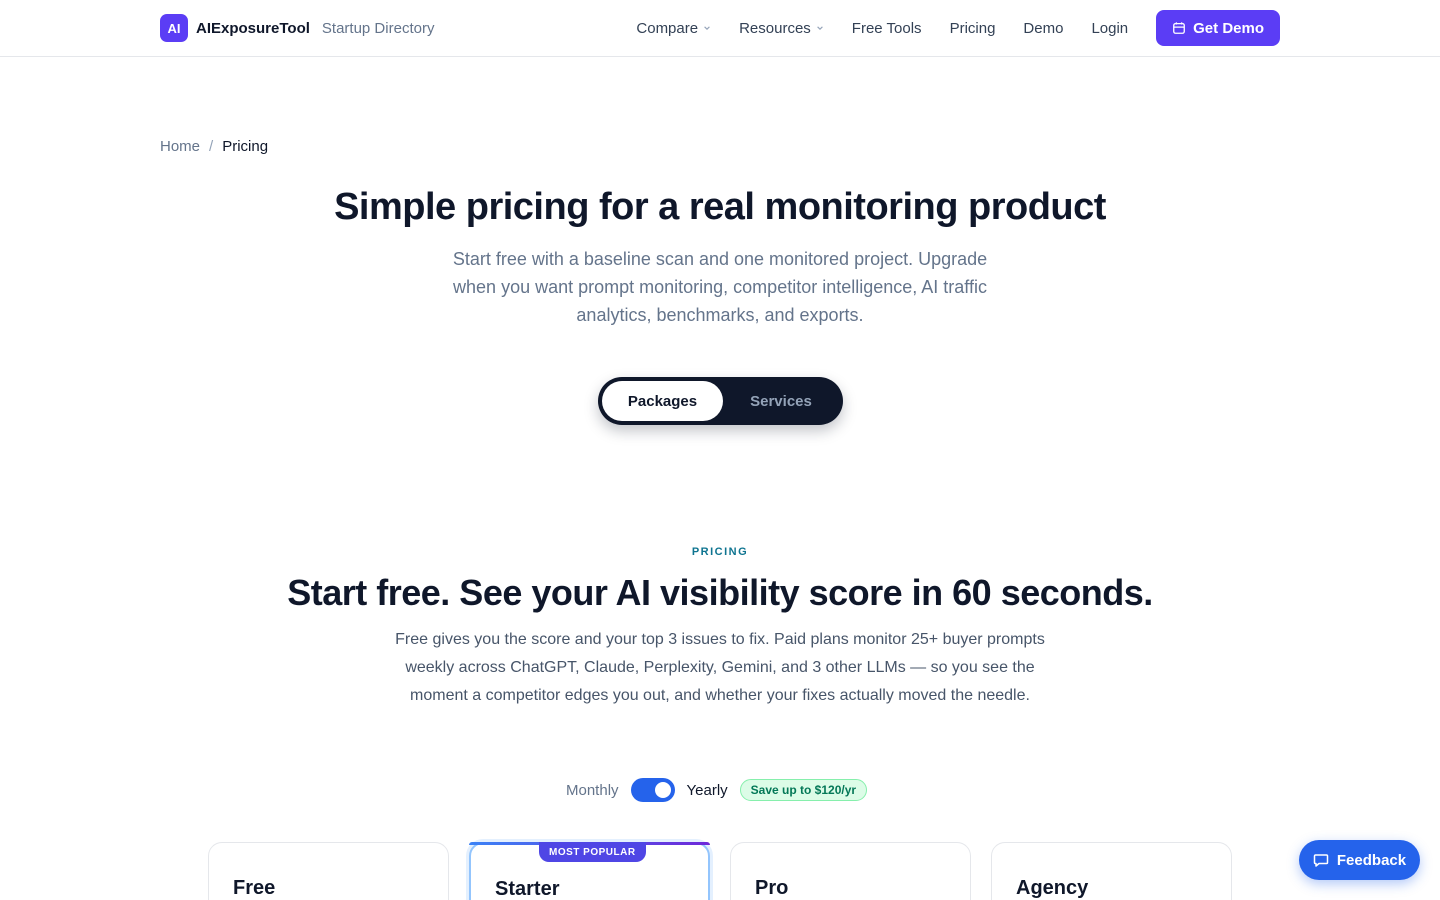  Describe the element at coordinates (1371, 860) in the screenshot. I see `feedback-label: Feedback` at that location.